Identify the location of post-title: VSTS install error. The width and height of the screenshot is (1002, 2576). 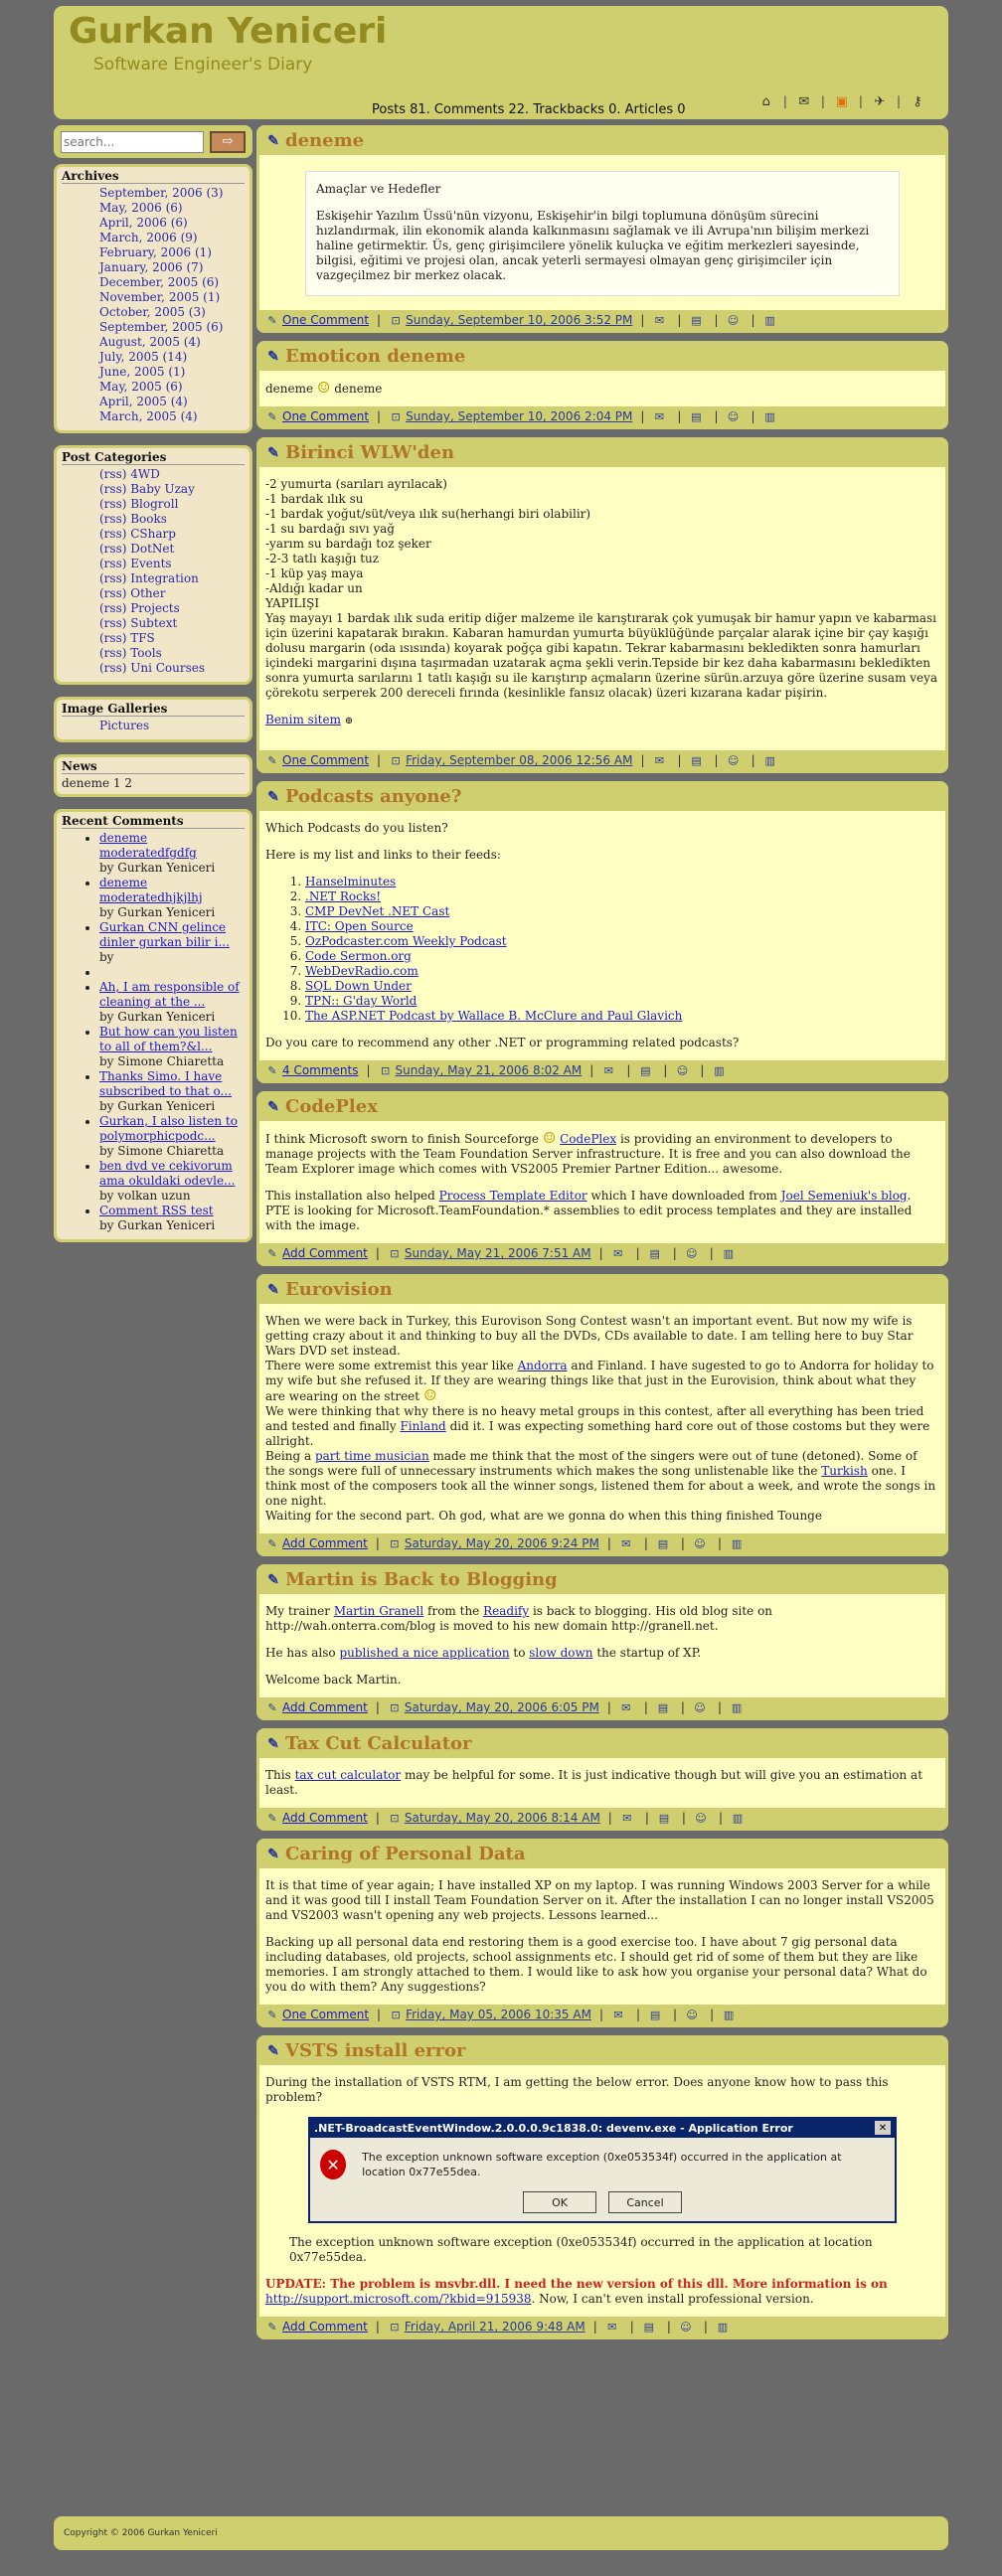
(375, 2050).